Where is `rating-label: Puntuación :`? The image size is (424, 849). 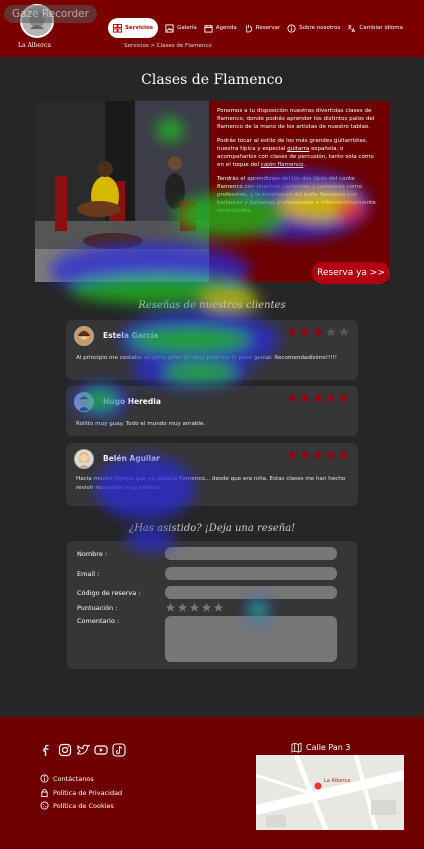
rating-label: Puntuación : is located at coordinates (97, 608).